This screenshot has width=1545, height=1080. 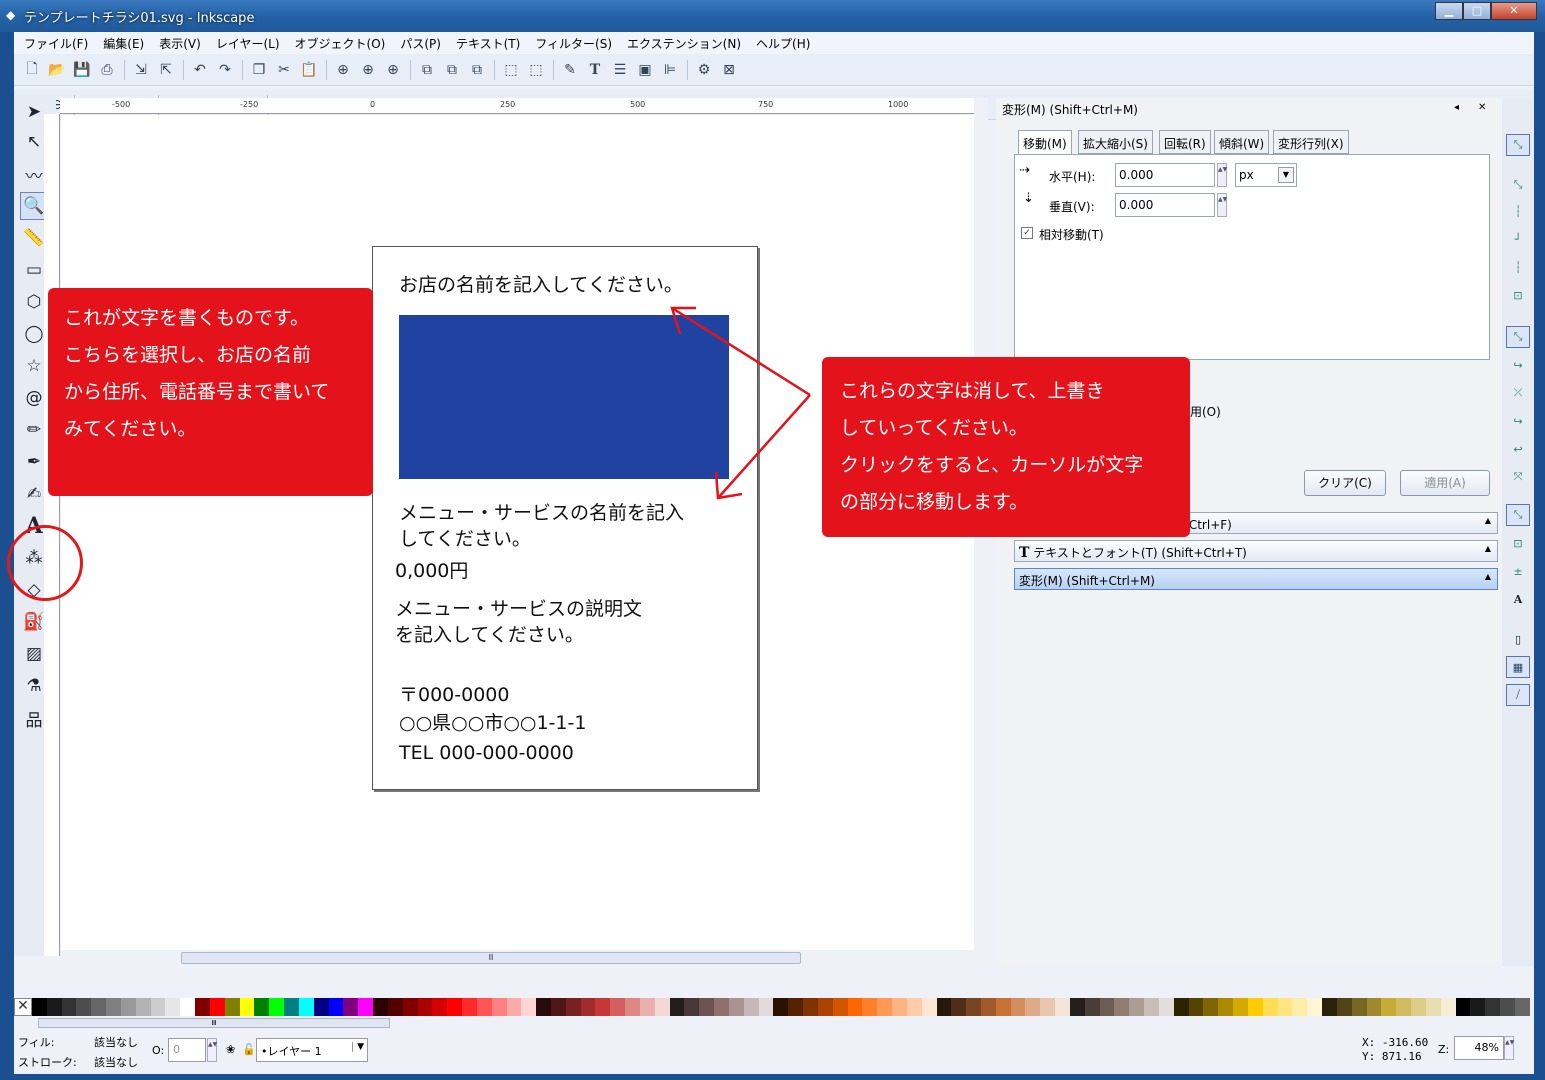 What do you see at coordinates (420, 43) in the screenshot?
I see `menu-path: パス(P)` at bounding box center [420, 43].